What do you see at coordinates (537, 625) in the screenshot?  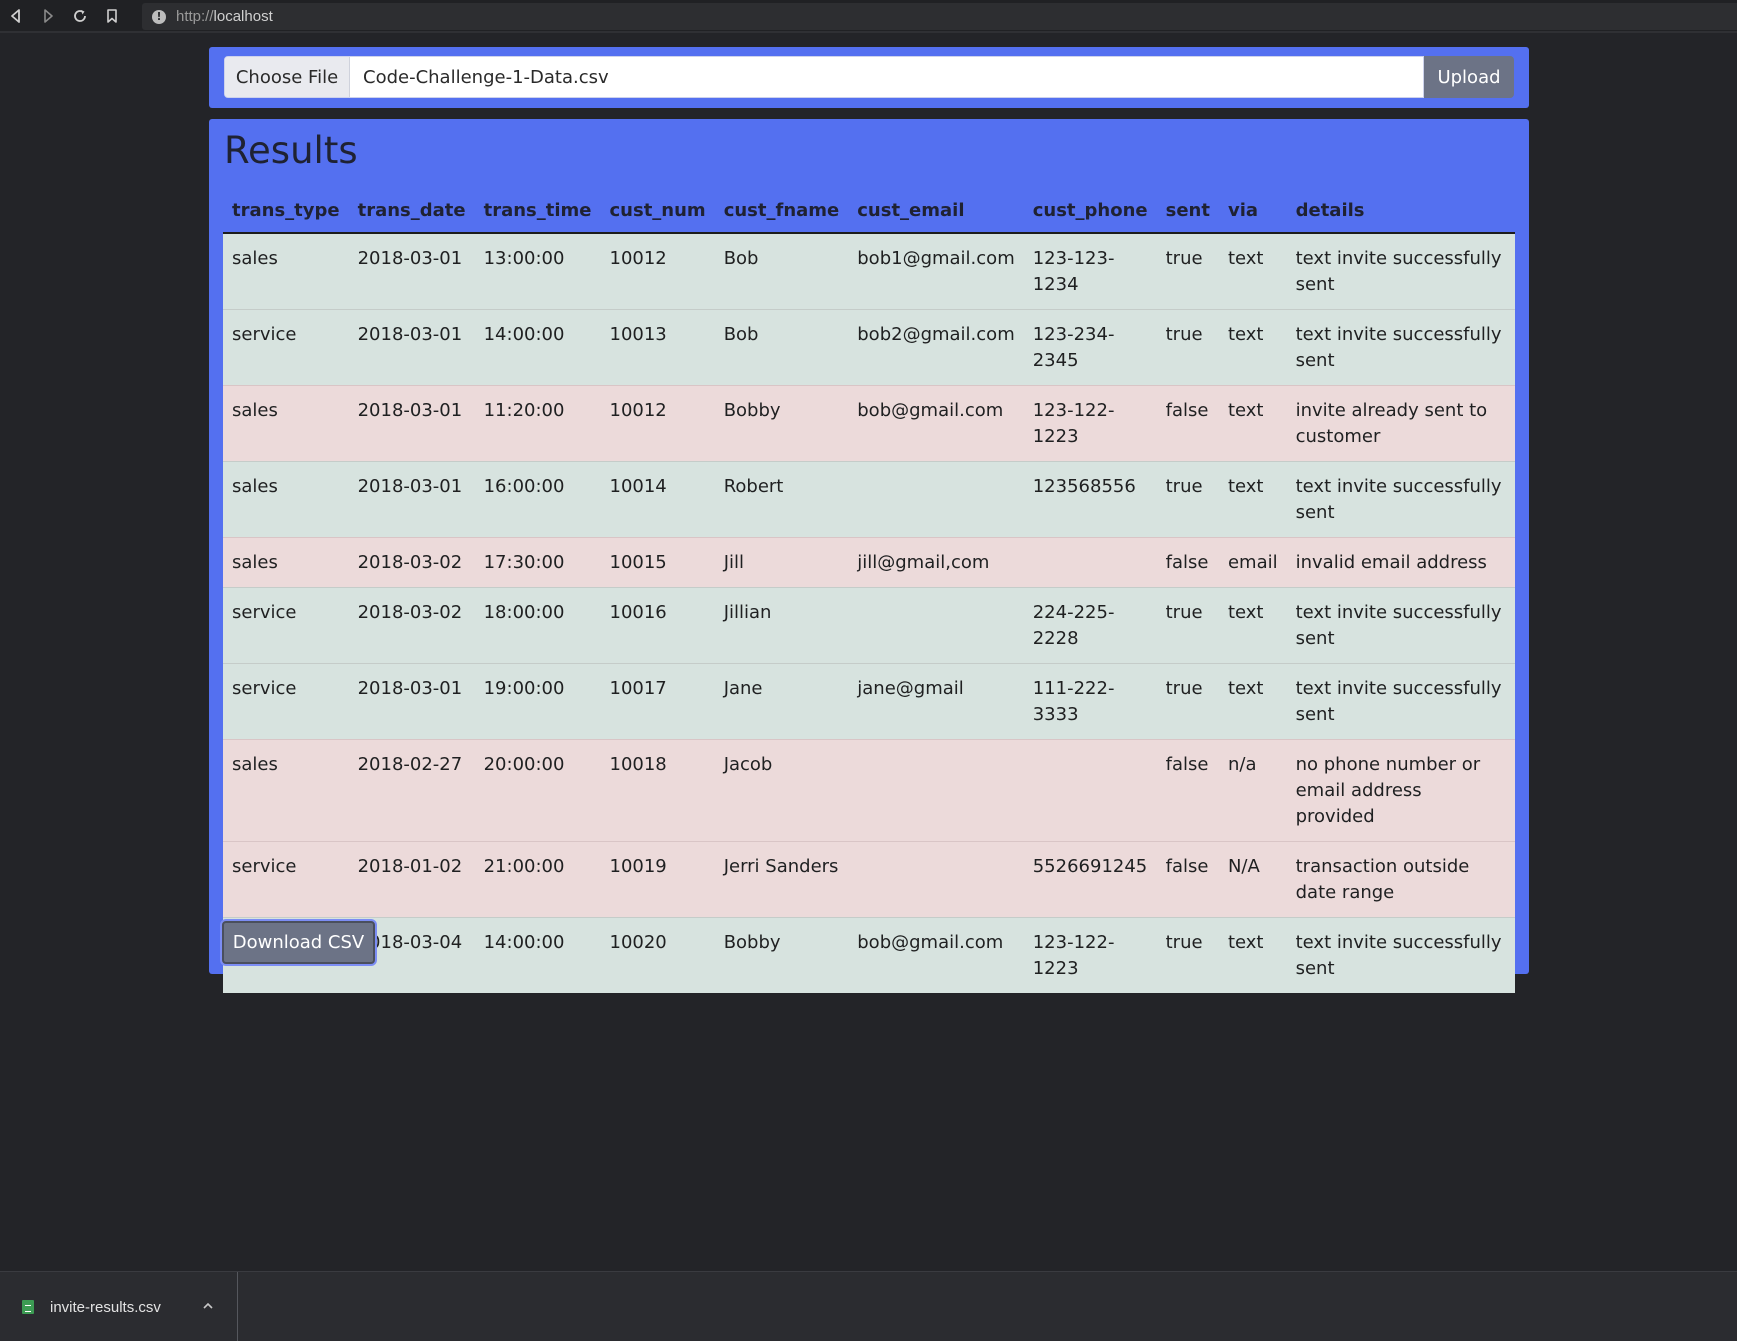 I see `cell-trans-time: 18:00:00` at bounding box center [537, 625].